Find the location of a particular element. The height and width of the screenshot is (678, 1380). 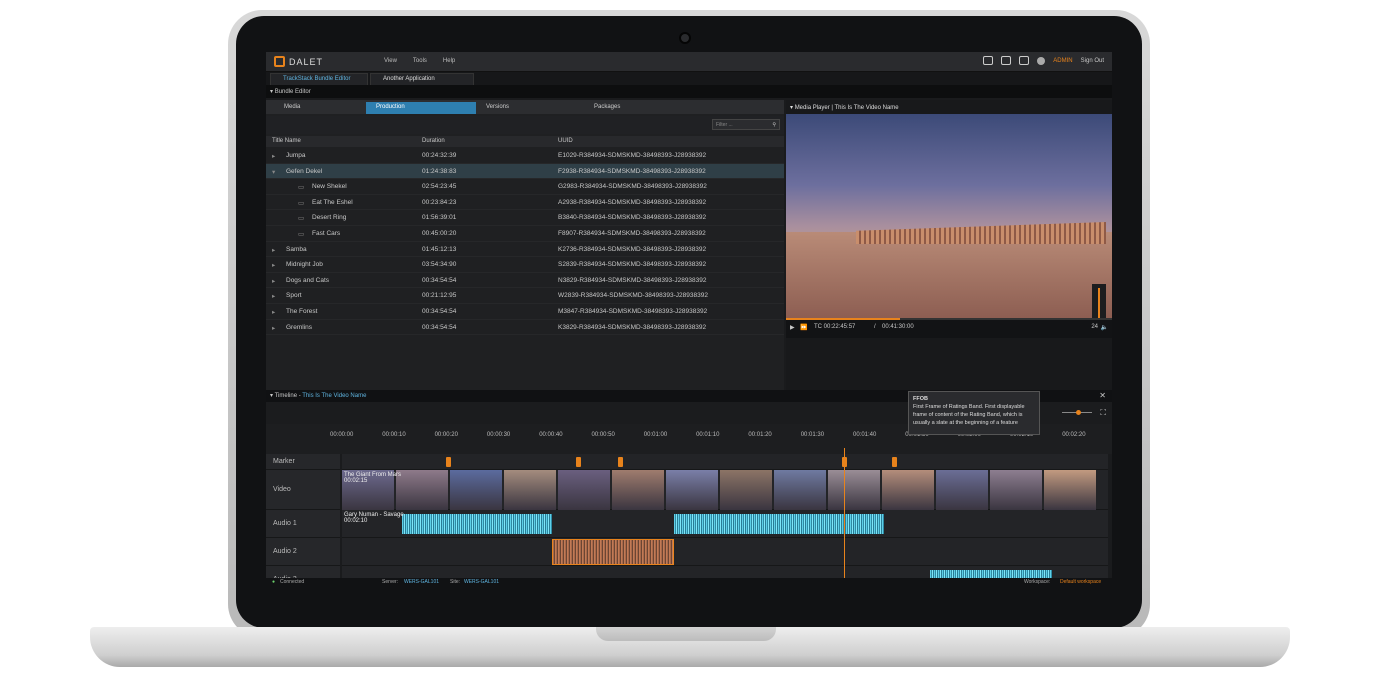

volume-icon: 🔈 is located at coordinates (1104, 327).